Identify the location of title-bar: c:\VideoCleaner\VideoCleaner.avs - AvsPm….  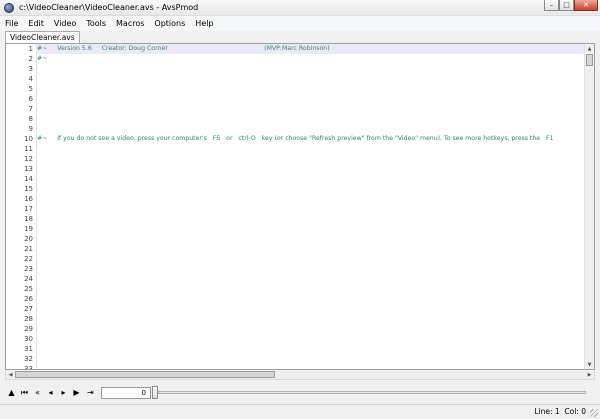
(300, 8).